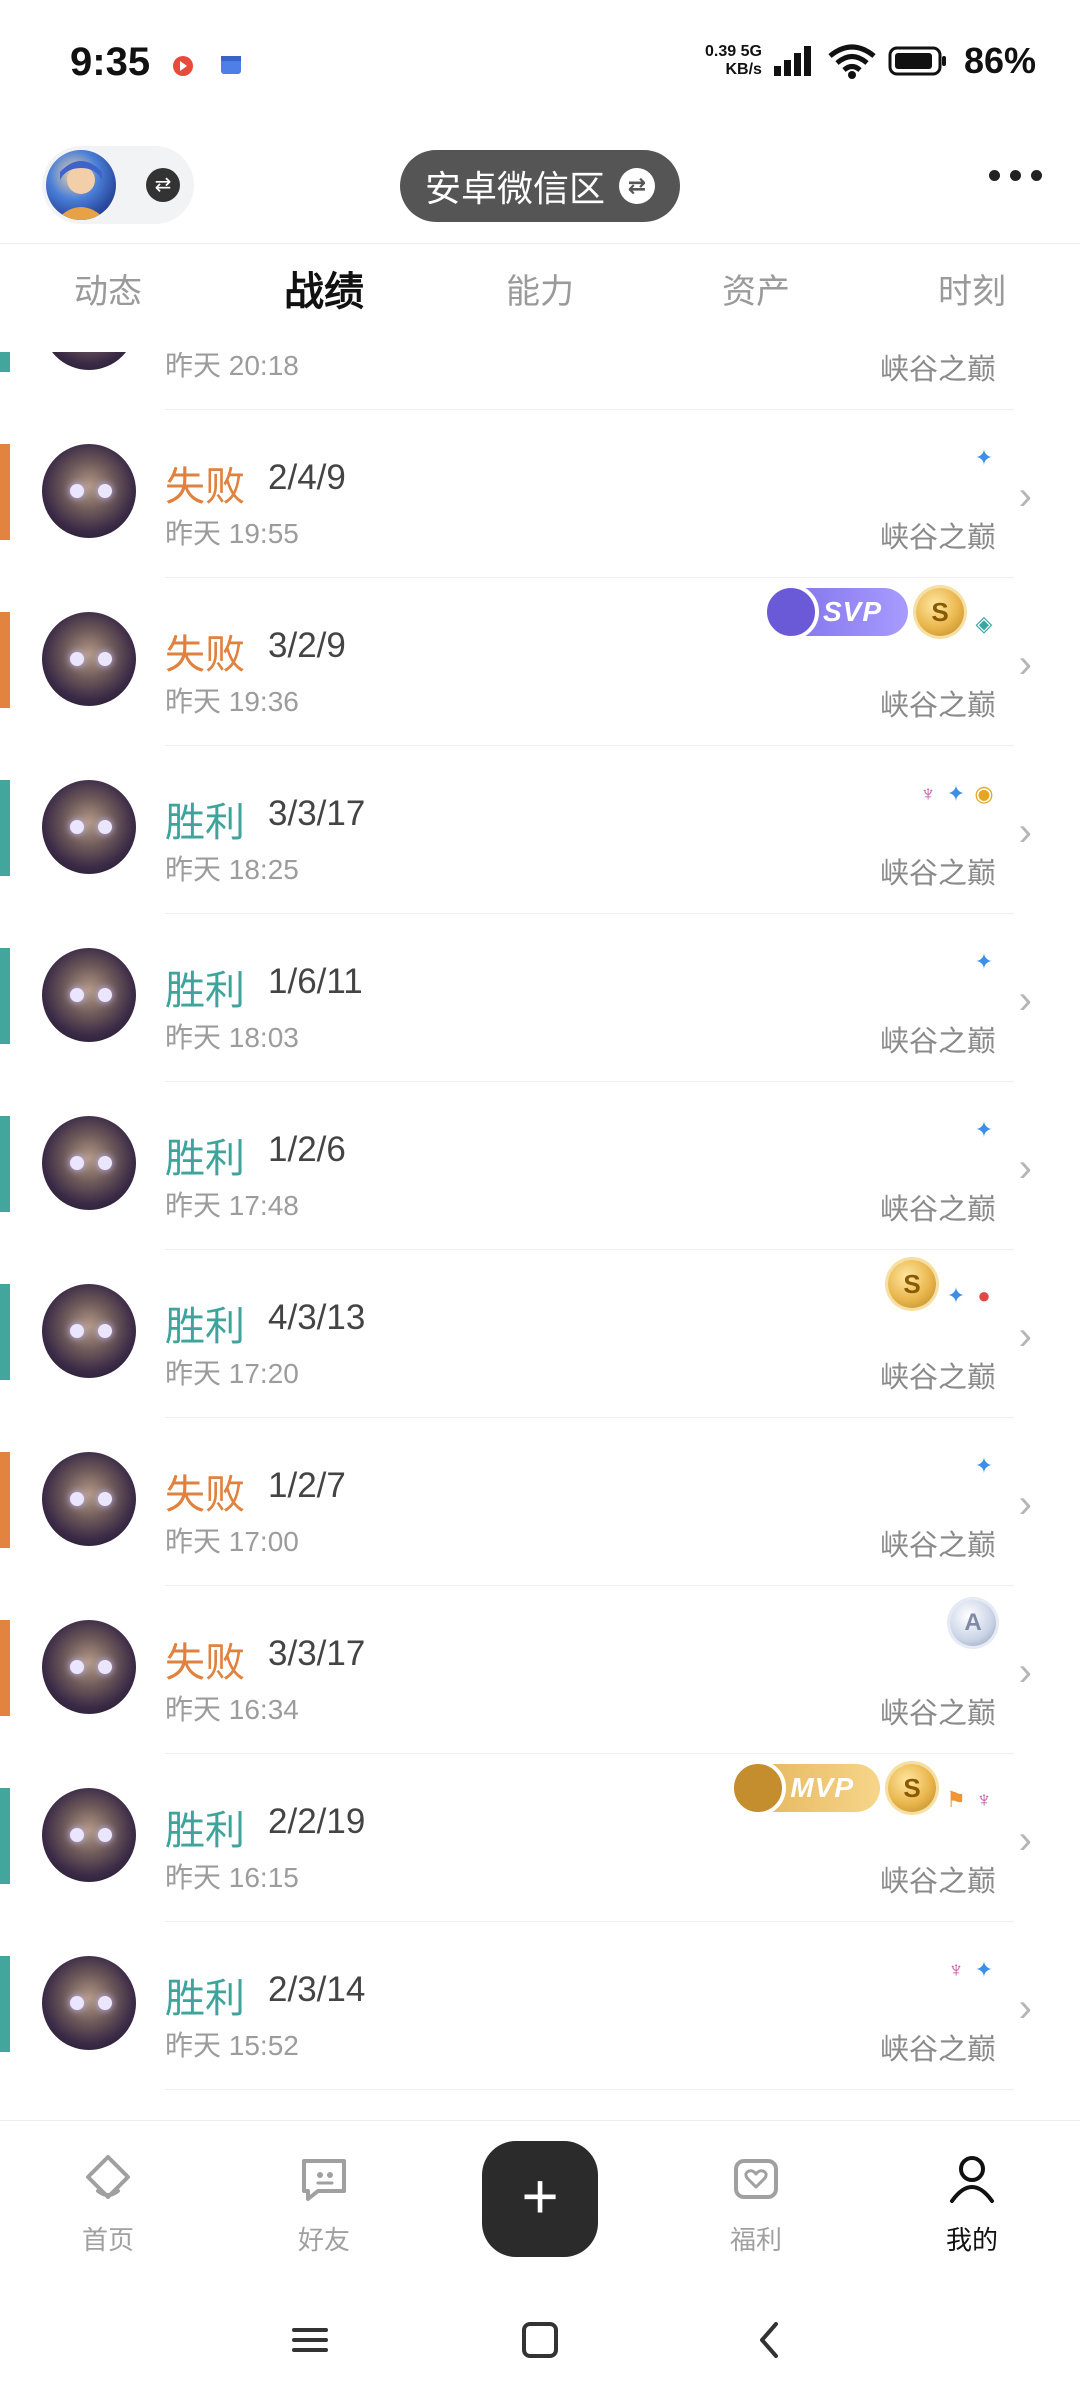  Describe the element at coordinates (324, 2204) in the screenshot. I see `nav-friends: 好友` at that location.